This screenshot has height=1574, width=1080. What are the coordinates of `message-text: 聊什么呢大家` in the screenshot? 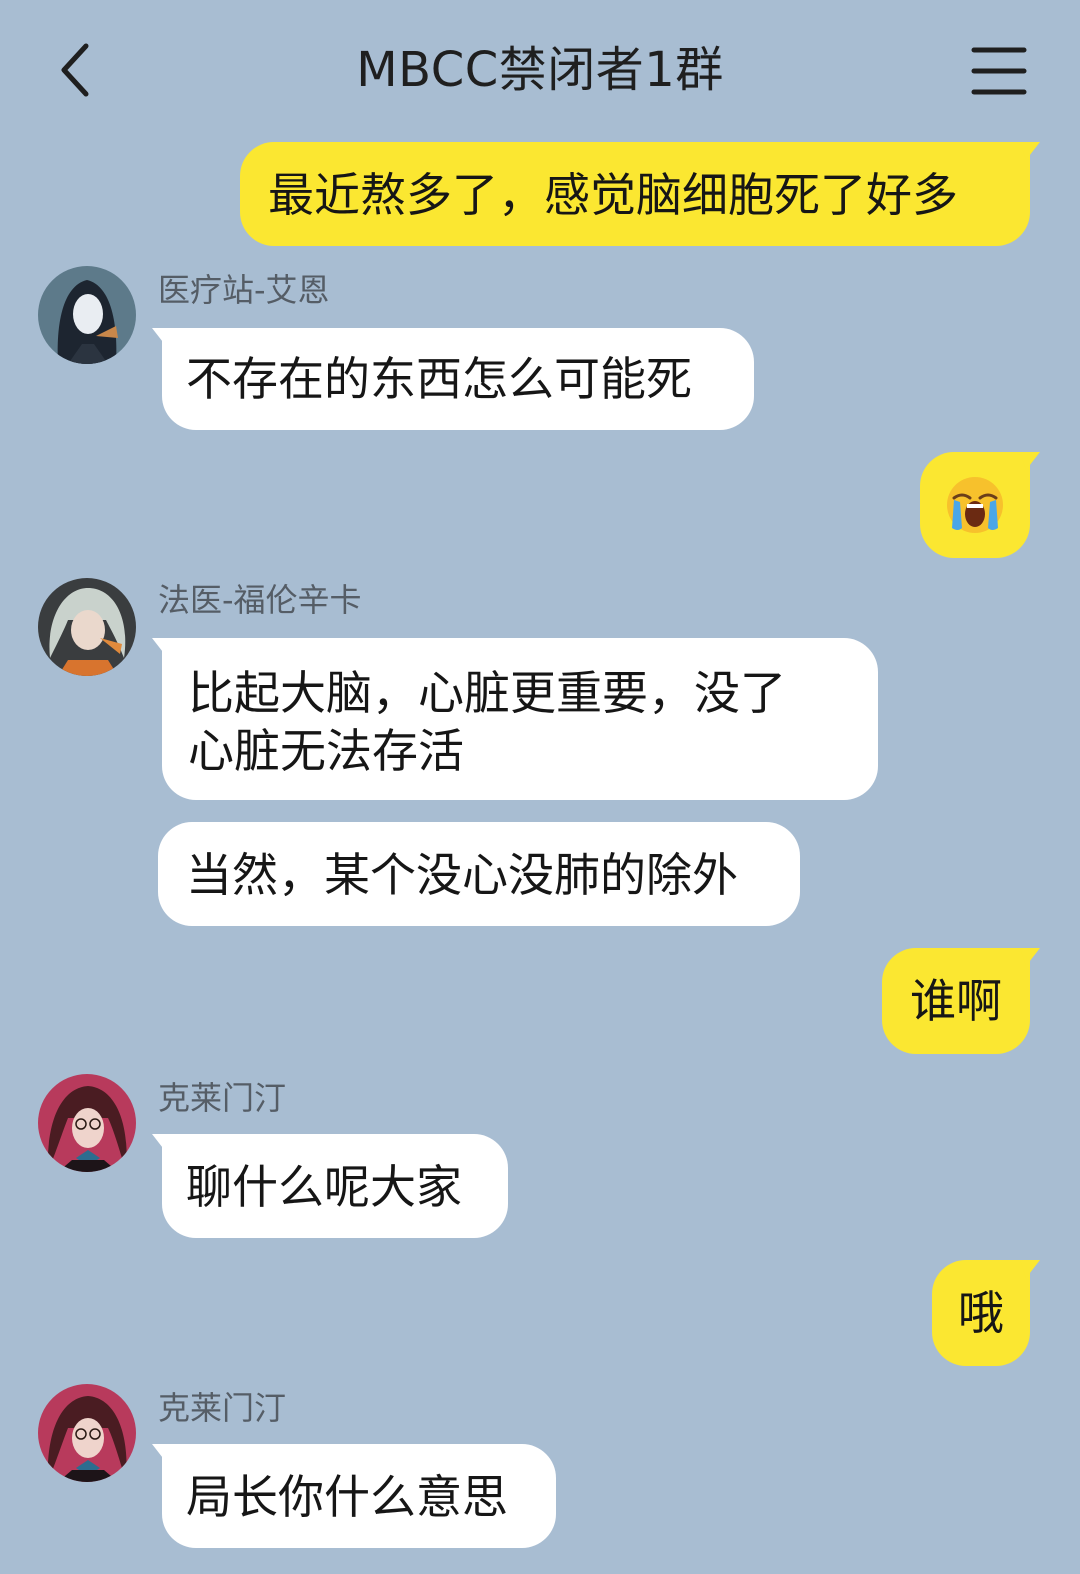 It's located at (324, 1187).